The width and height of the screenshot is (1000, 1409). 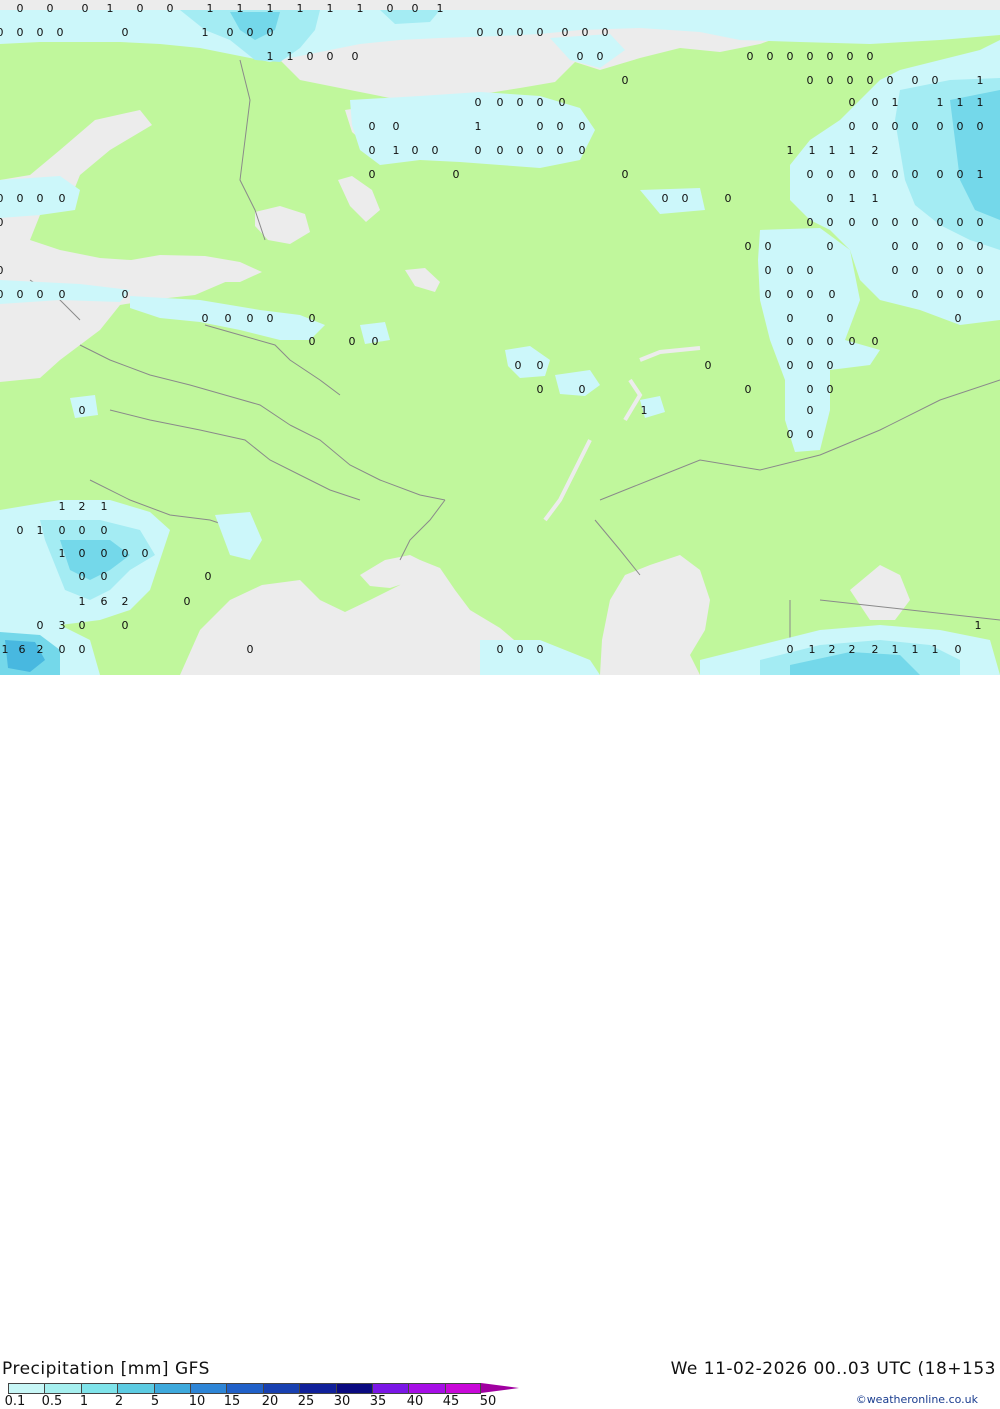 I want to click on color-scale-bar, so click(x=245, y=1388).